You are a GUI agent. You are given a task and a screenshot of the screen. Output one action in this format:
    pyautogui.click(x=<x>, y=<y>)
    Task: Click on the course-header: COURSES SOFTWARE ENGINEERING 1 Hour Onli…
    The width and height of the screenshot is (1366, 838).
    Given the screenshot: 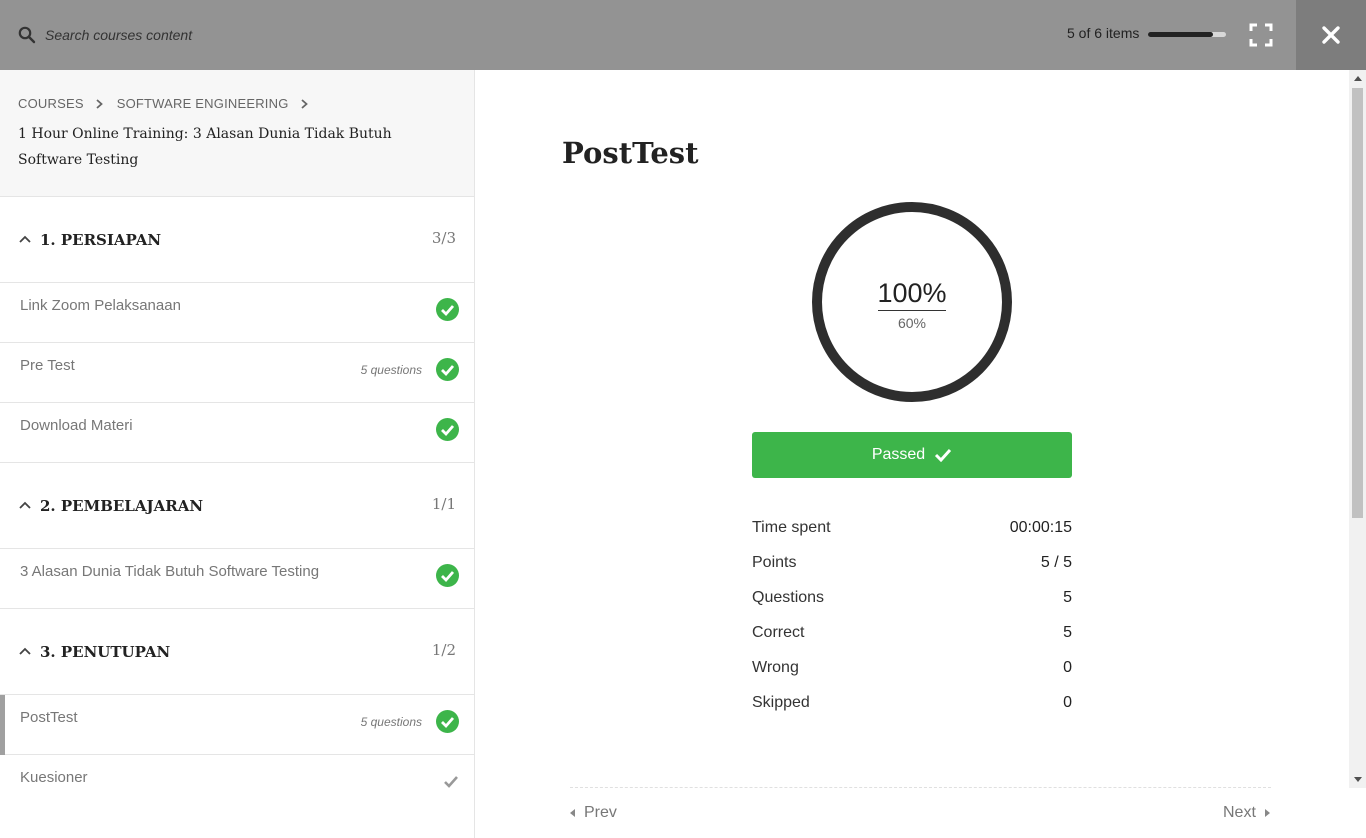 What is the action you would take?
    pyautogui.click(x=237, y=133)
    